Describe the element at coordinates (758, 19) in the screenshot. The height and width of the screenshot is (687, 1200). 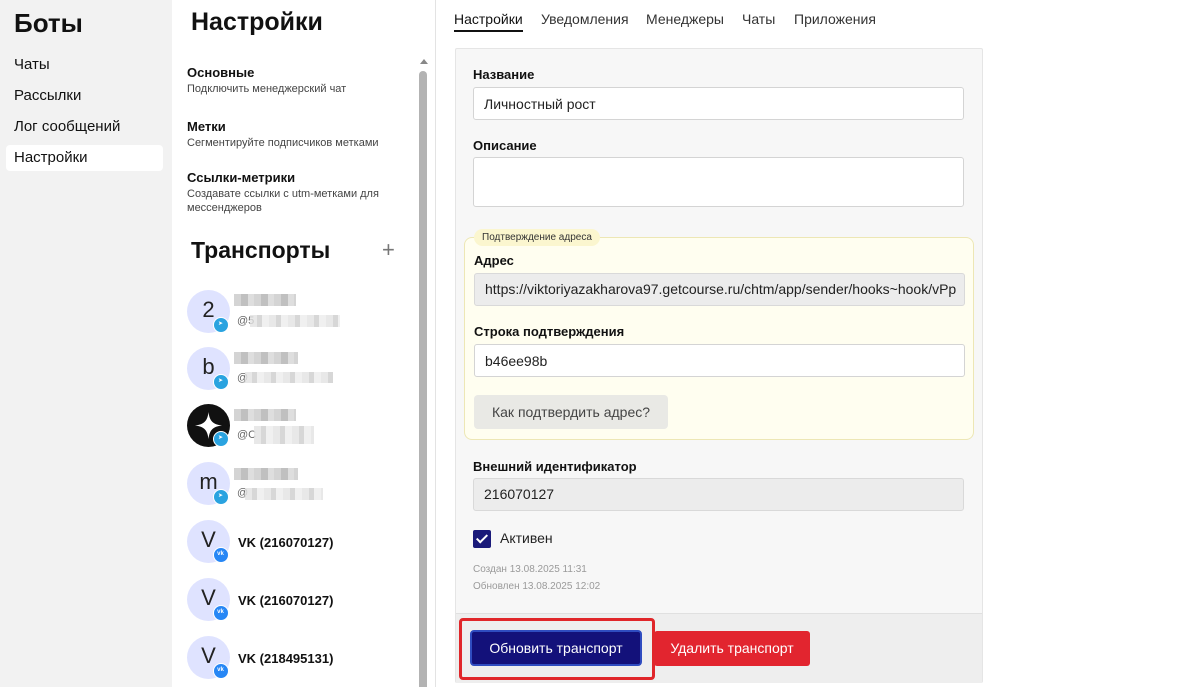
I see `tab-chats: Чаты` at that location.